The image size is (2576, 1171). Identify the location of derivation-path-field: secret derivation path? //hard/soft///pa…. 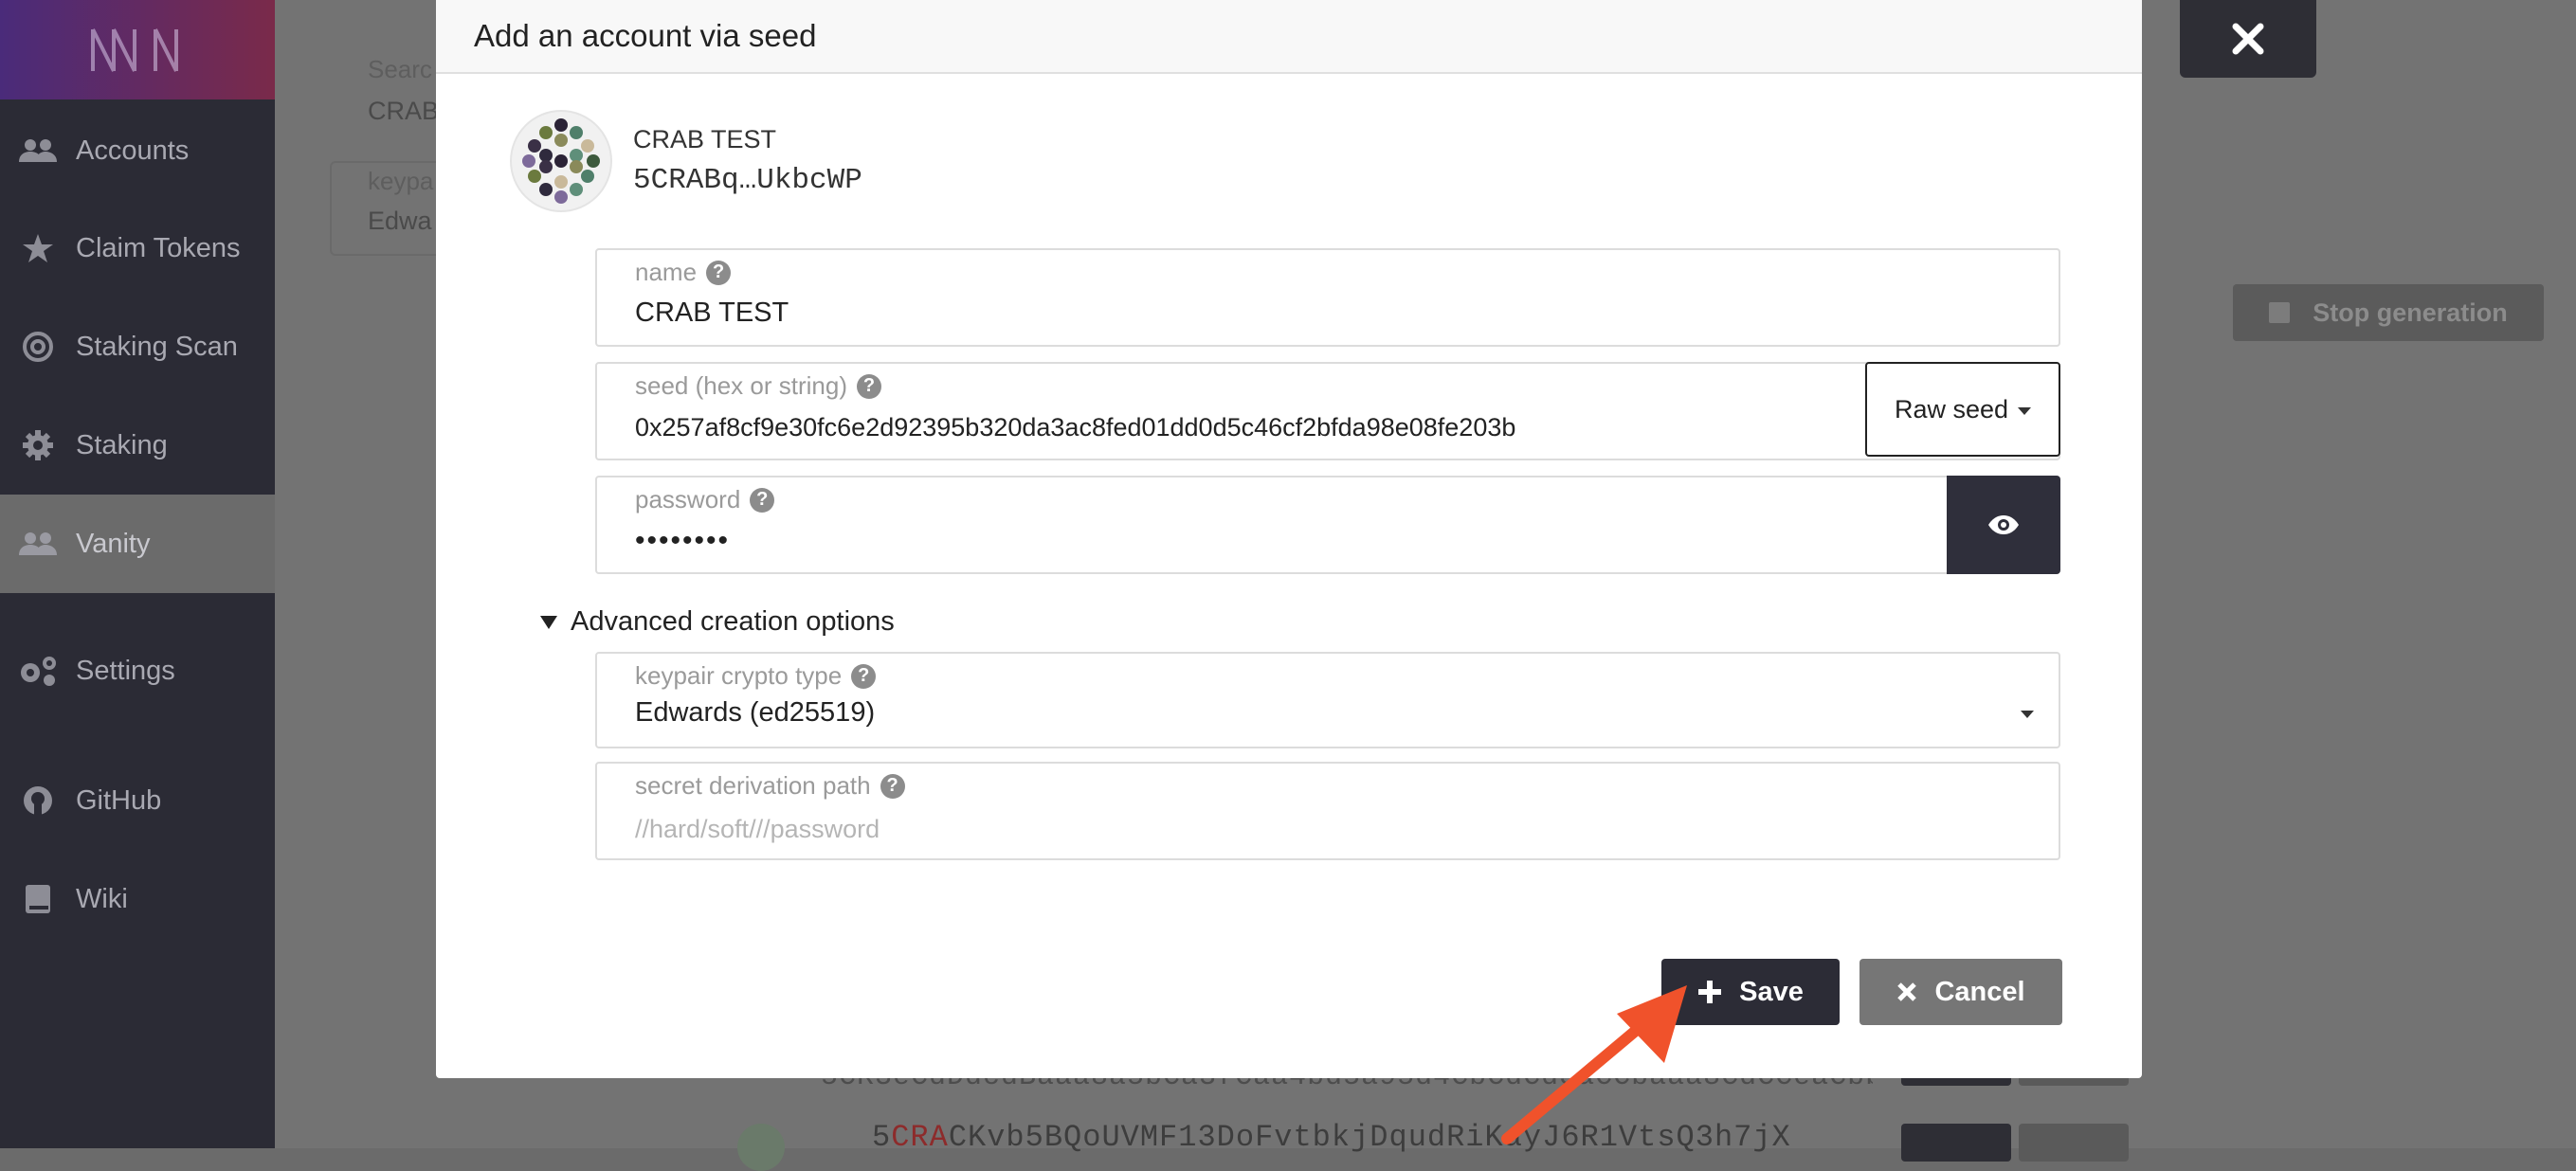
(1327, 811).